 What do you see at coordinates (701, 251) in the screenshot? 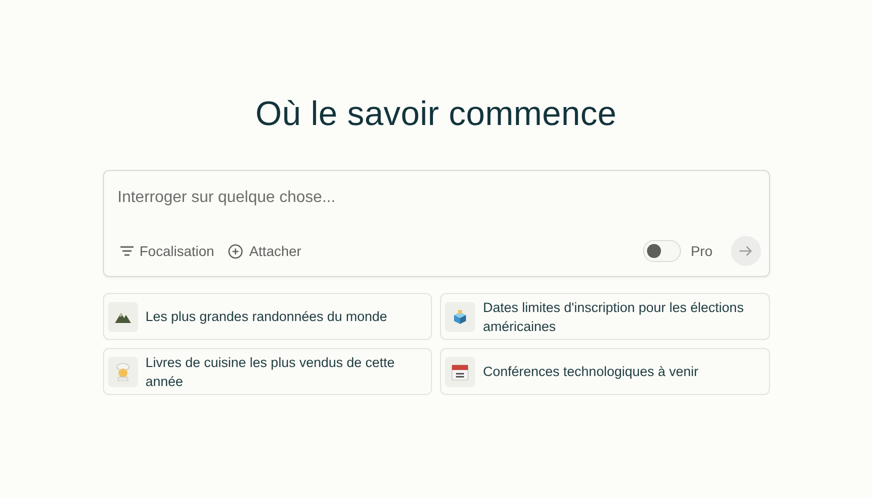
I see `pro-label: Pro` at bounding box center [701, 251].